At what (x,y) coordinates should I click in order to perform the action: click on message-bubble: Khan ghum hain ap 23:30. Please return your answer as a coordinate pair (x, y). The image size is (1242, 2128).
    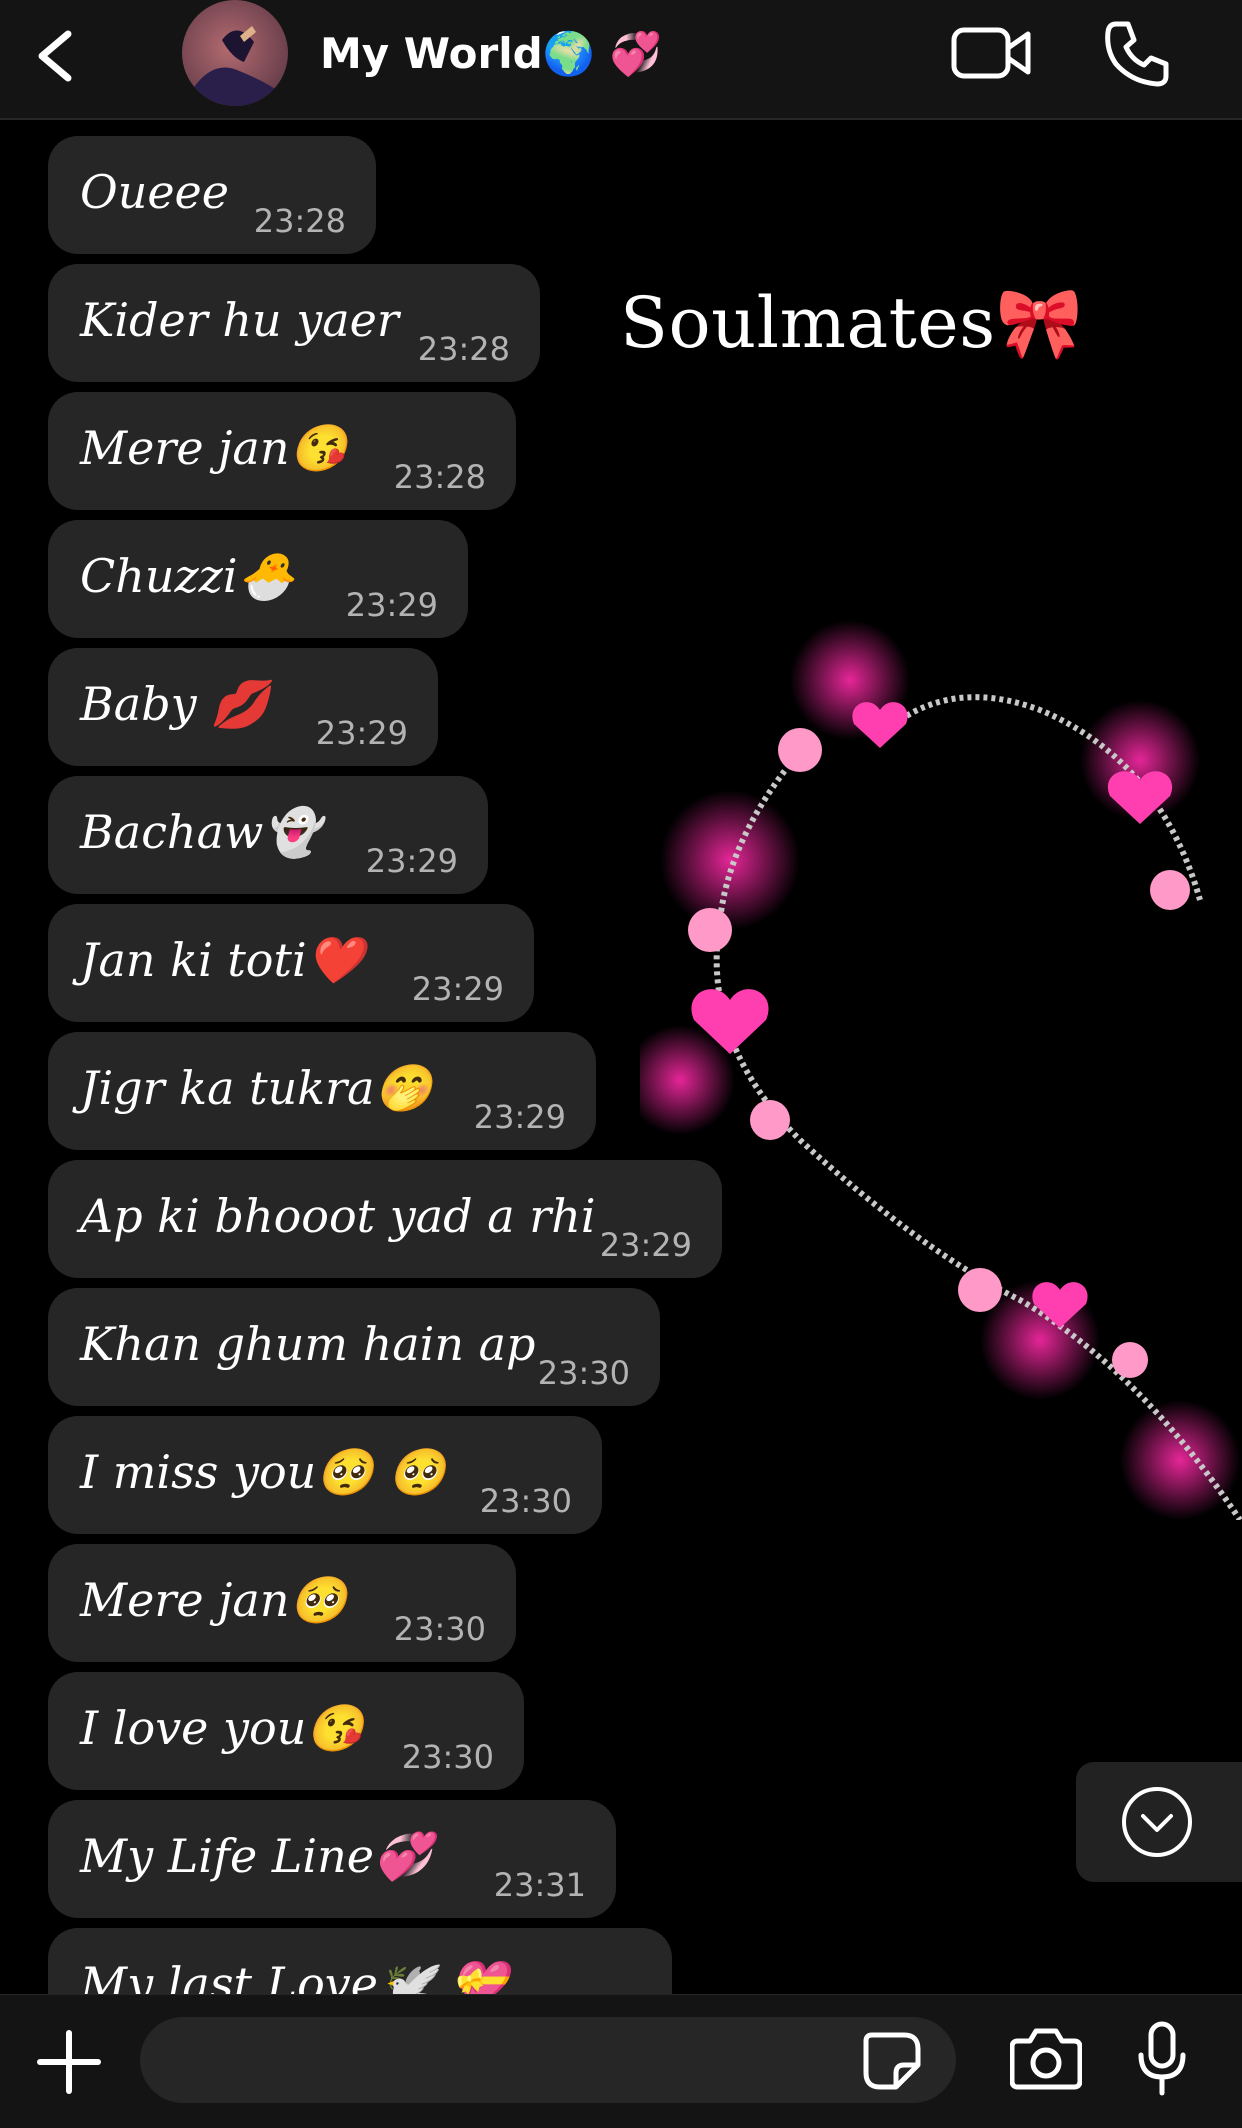
    Looking at the image, I should click on (354, 1347).